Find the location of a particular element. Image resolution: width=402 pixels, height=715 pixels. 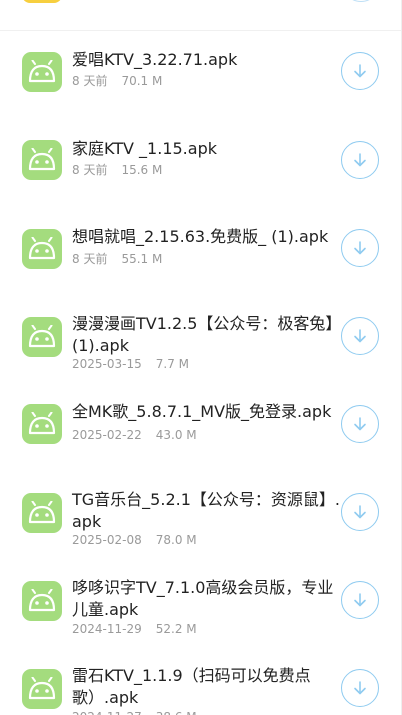

partial-list-item is located at coordinates (201, 15).